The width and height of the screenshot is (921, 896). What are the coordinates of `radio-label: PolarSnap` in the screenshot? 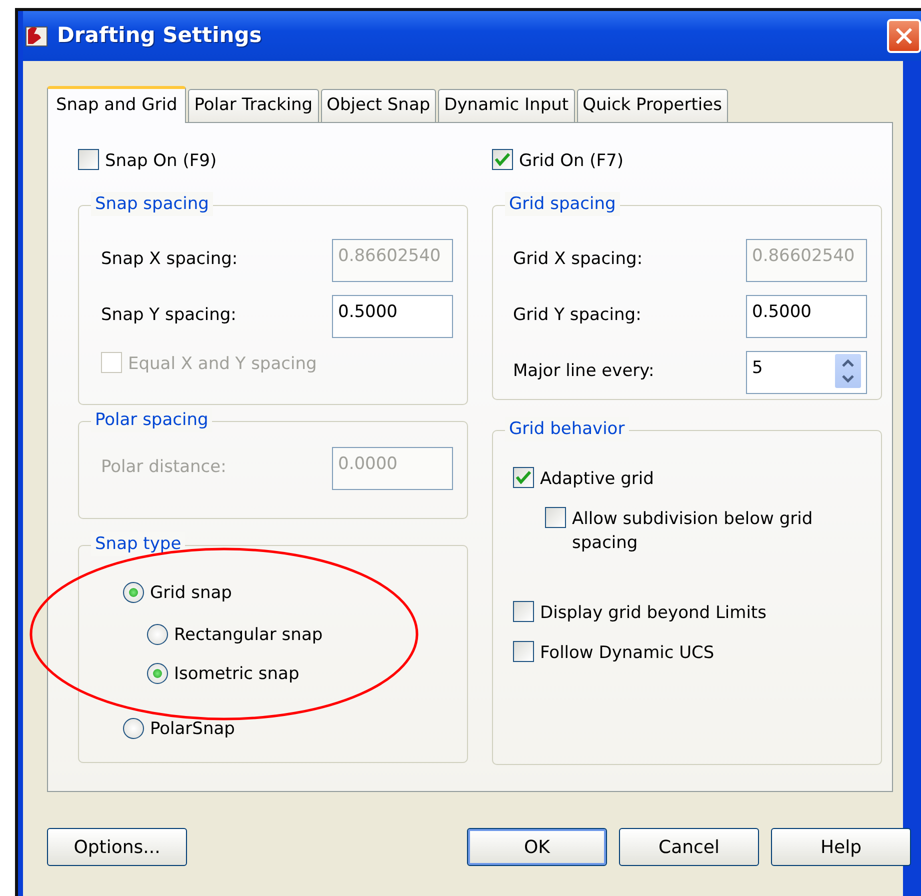 It's located at (192, 729).